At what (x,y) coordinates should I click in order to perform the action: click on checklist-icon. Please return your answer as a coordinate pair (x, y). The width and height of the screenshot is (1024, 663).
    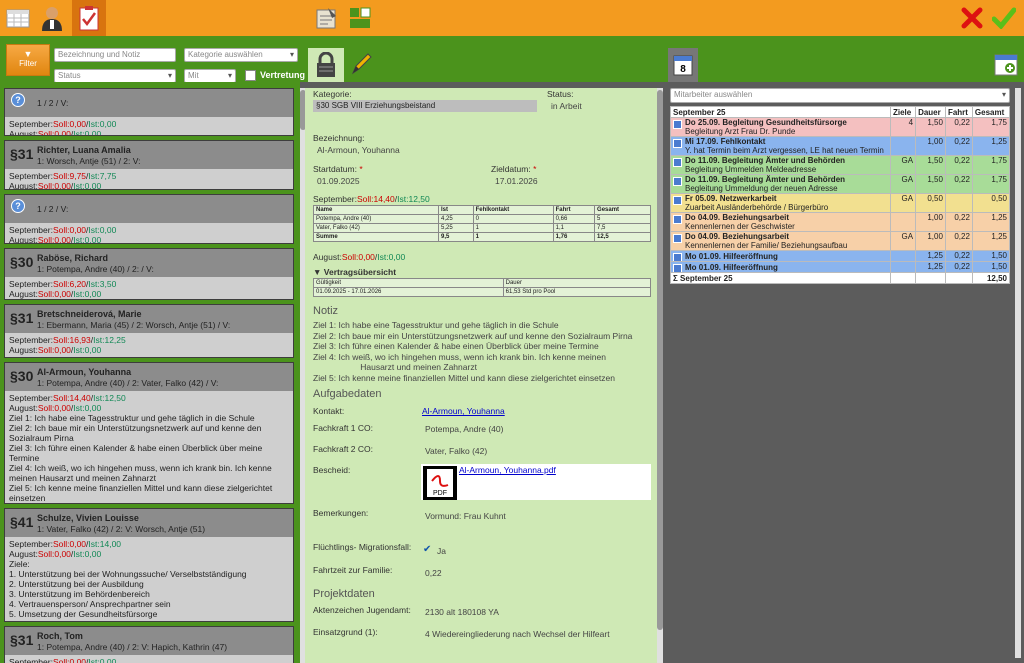
    Looking at the image, I should click on (89, 18).